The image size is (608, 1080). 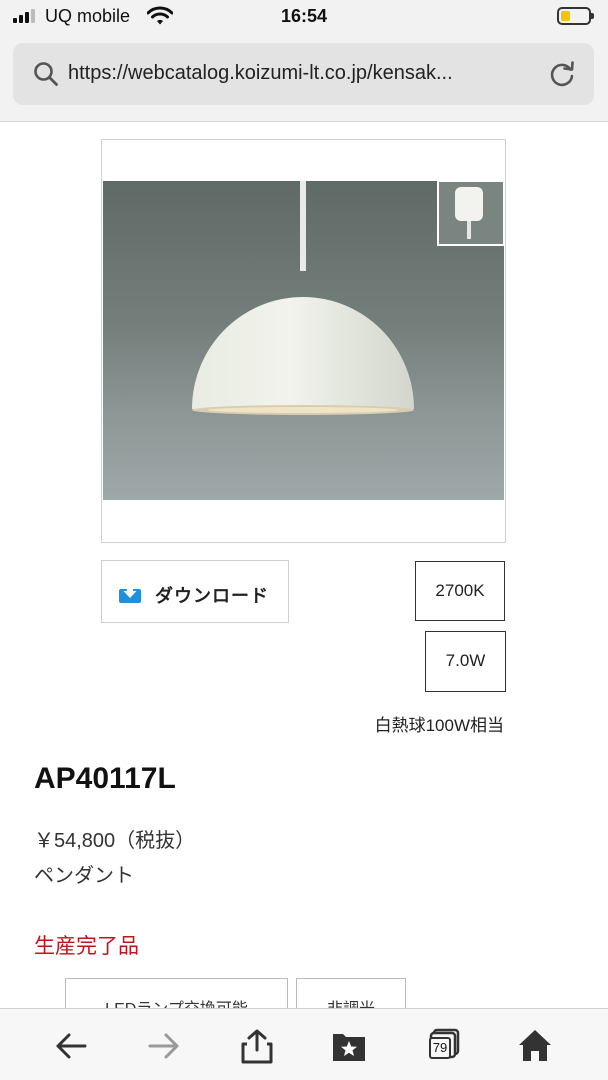 I want to click on battery-icon, so click(x=575, y=16).